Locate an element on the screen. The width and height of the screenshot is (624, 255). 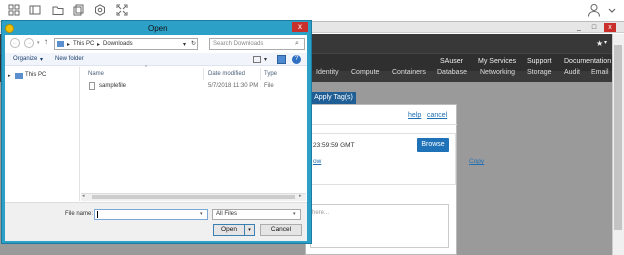
search-placeholder: Search Downloads is located at coordinates (238, 44).